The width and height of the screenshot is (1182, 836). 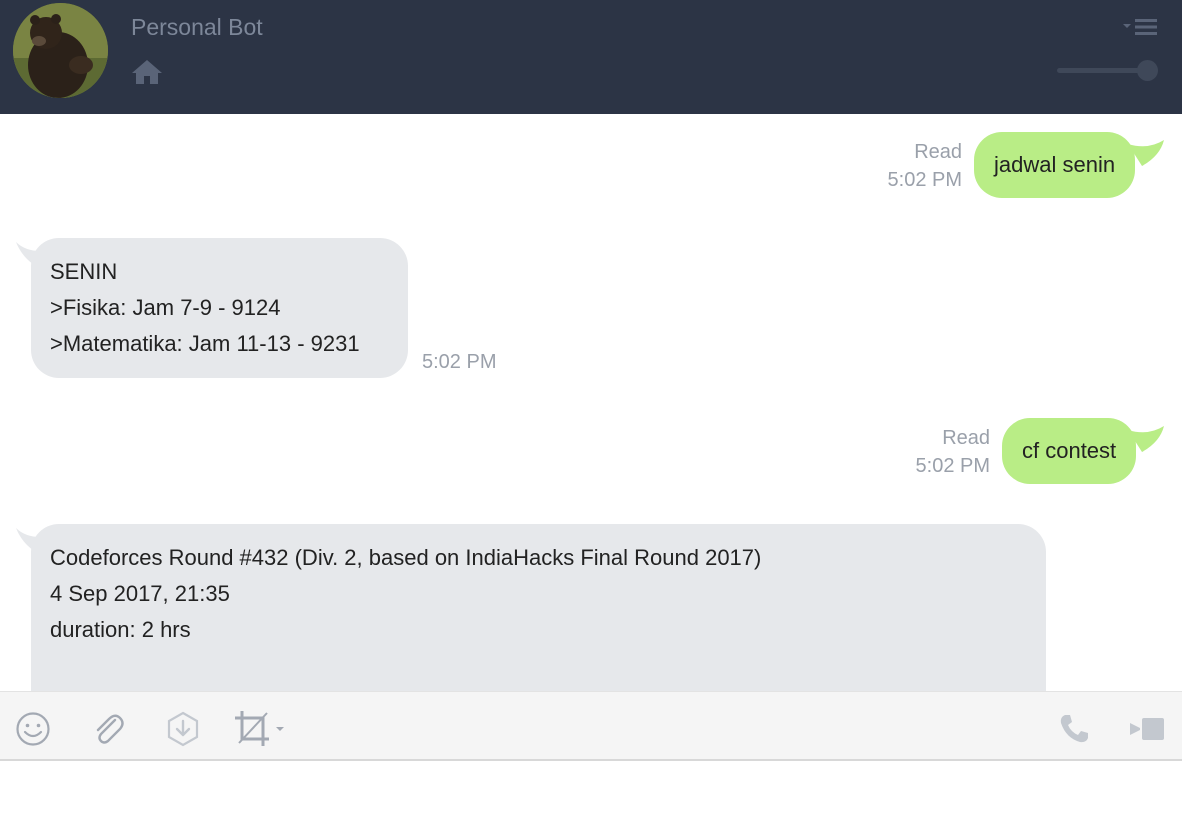 I want to click on message-line: 4 Sep 2017, 21:35, so click(x=140, y=593).